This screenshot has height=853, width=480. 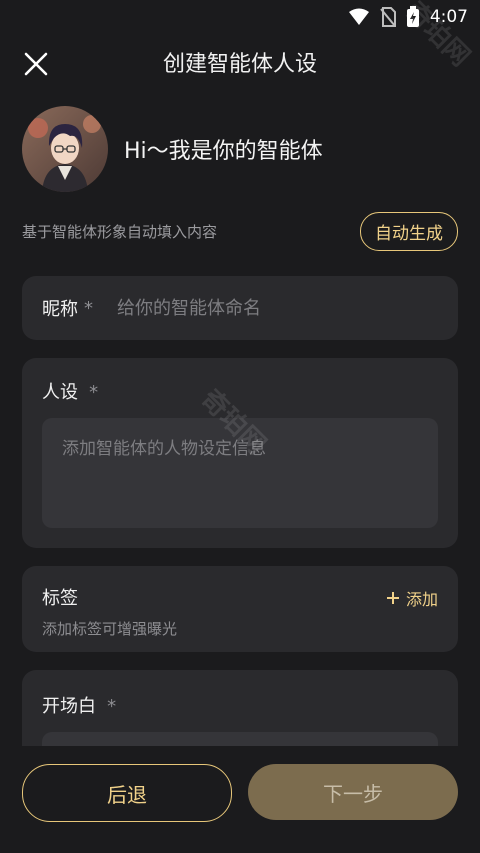 What do you see at coordinates (240, 799) in the screenshot?
I see `bottom-bar: 后退 下一步` at bounding box center [240, 799].